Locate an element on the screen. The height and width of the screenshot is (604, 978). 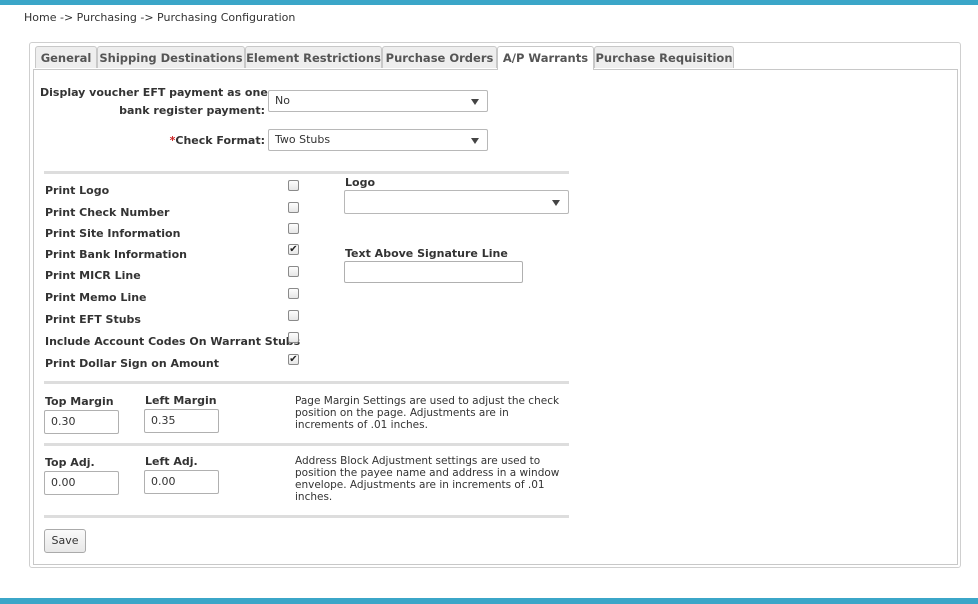
checkbox-print-site-information is located at coordinates (293, 228).